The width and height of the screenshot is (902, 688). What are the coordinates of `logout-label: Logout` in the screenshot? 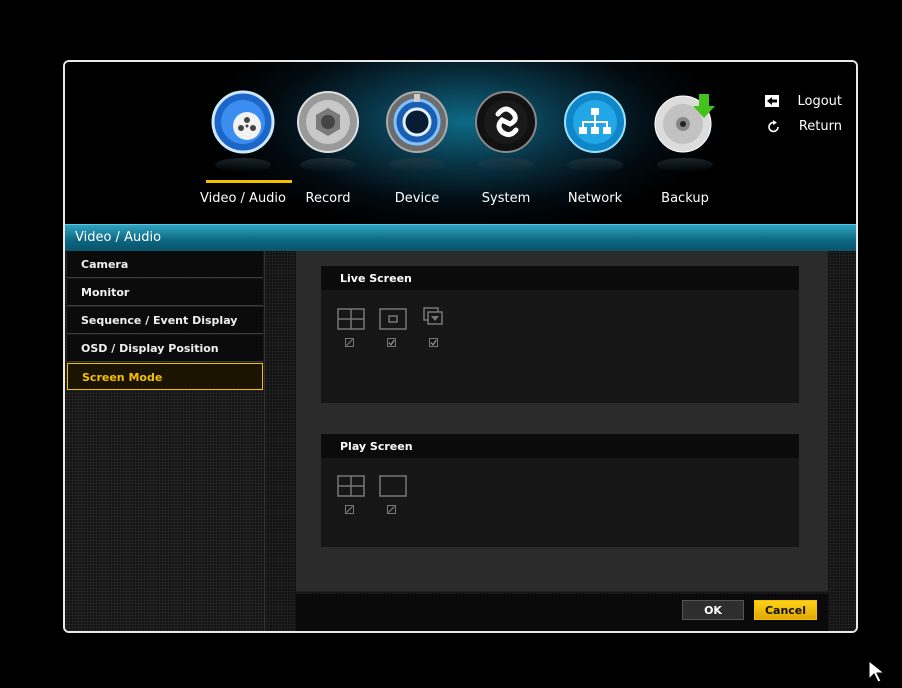 It's located at (819, 101).